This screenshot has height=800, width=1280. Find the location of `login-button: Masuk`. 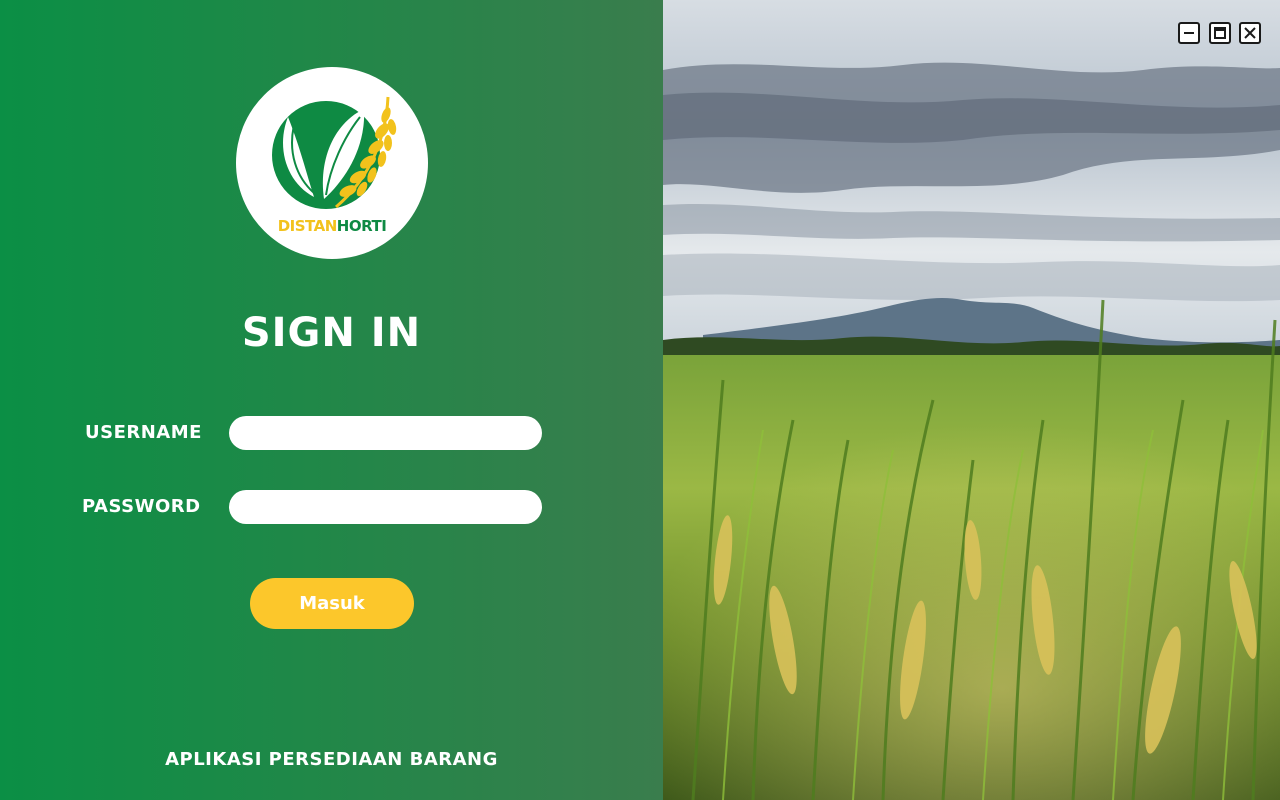

login-button: Masuk is located at coordinates (332, 603).